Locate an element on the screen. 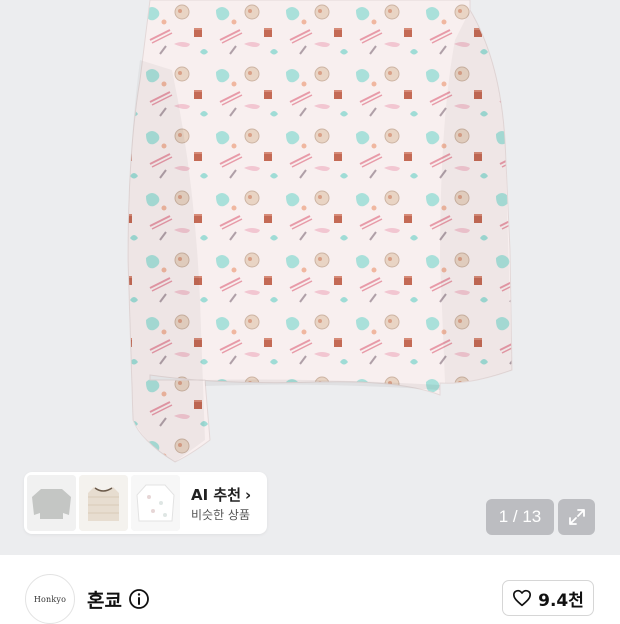 This screenshot has height=624, width=620. heart-icon is located at coordinates (522, 598).